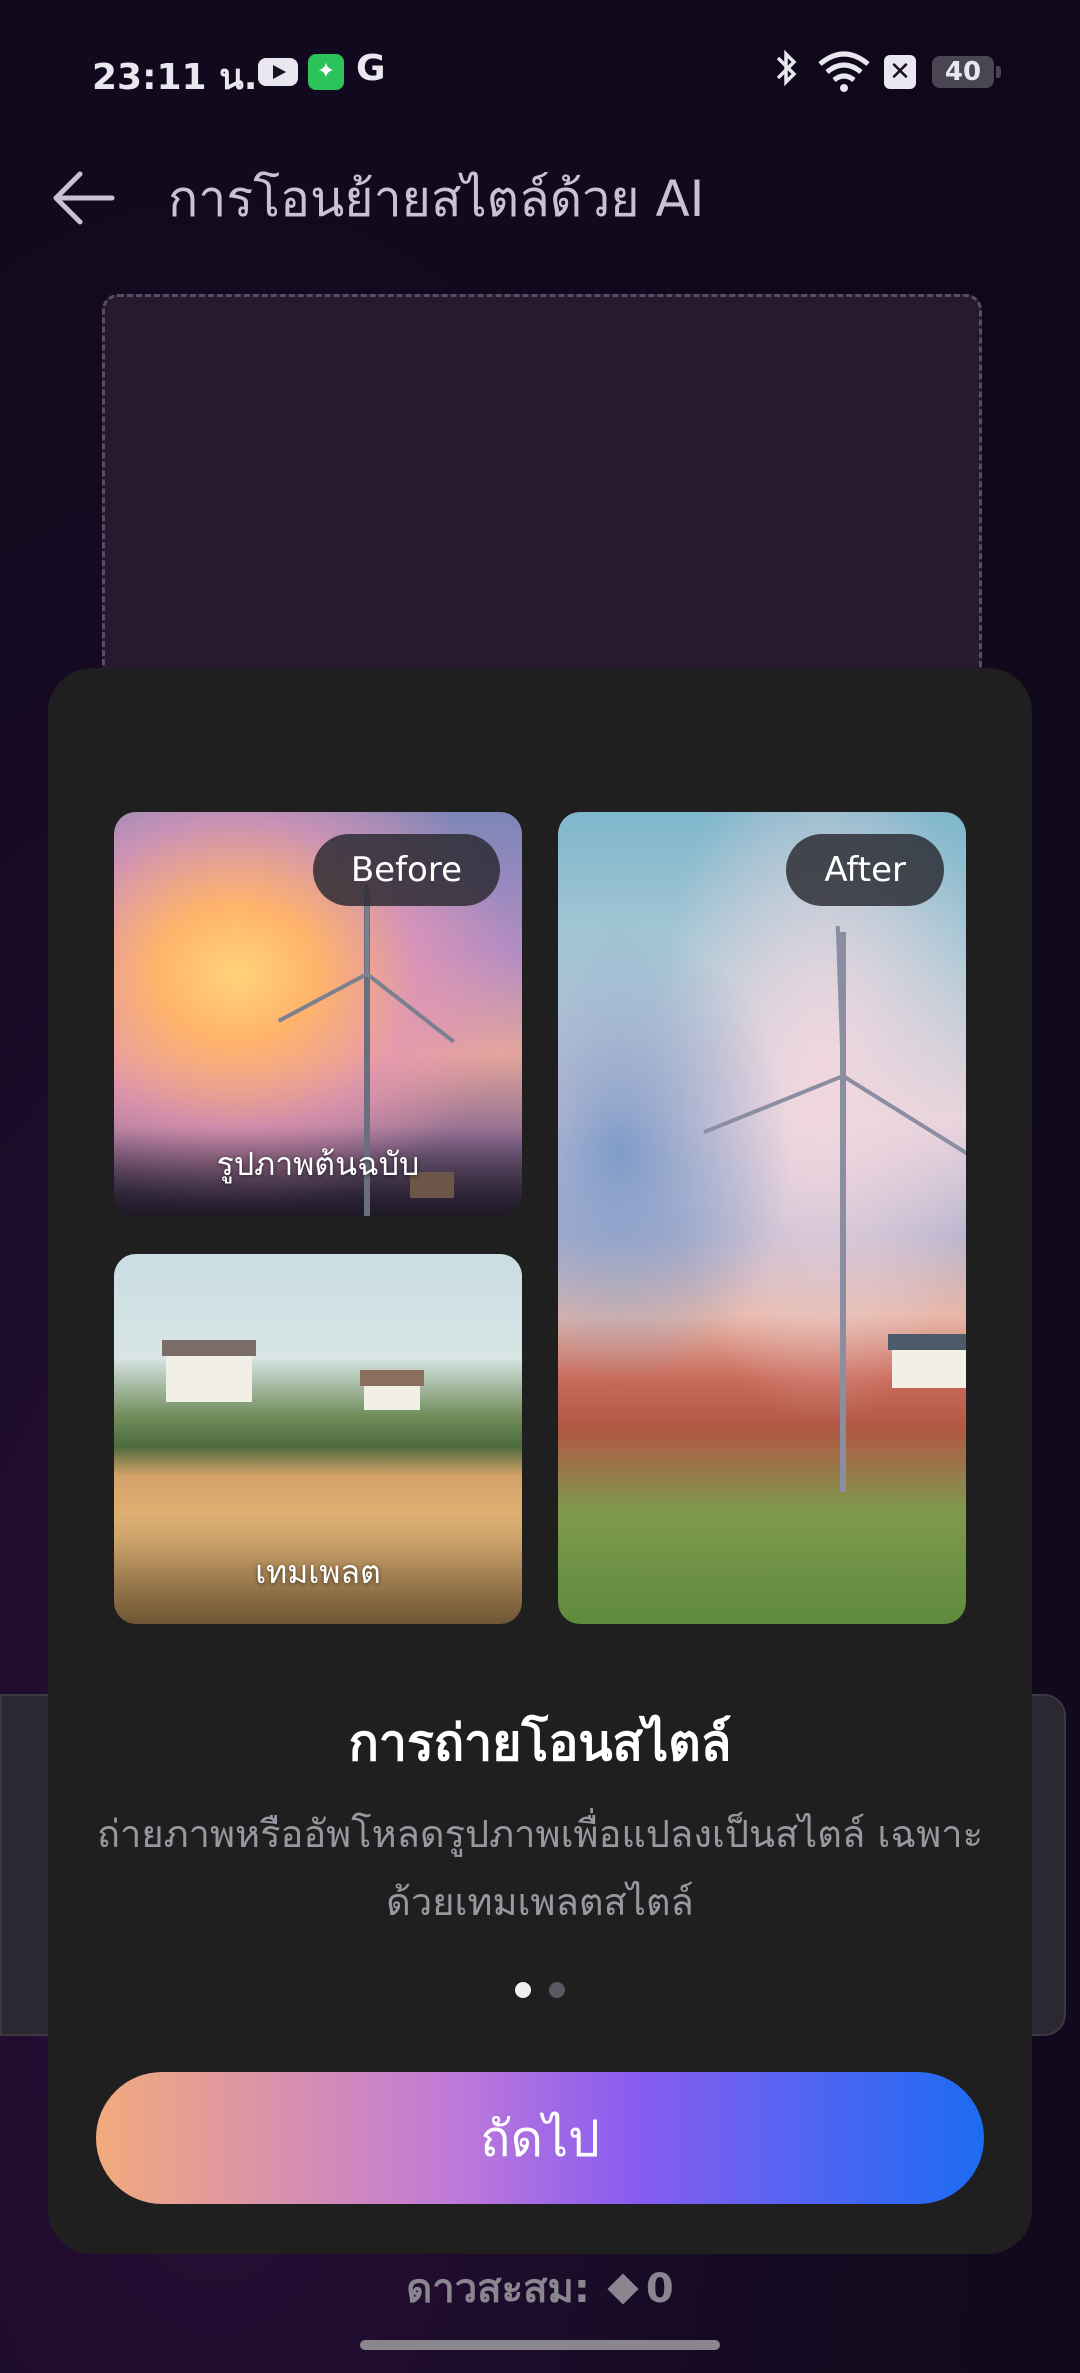  Describe the element at coordinates (844, 72) in the screenshot. I see `wifi-icon` at that location.